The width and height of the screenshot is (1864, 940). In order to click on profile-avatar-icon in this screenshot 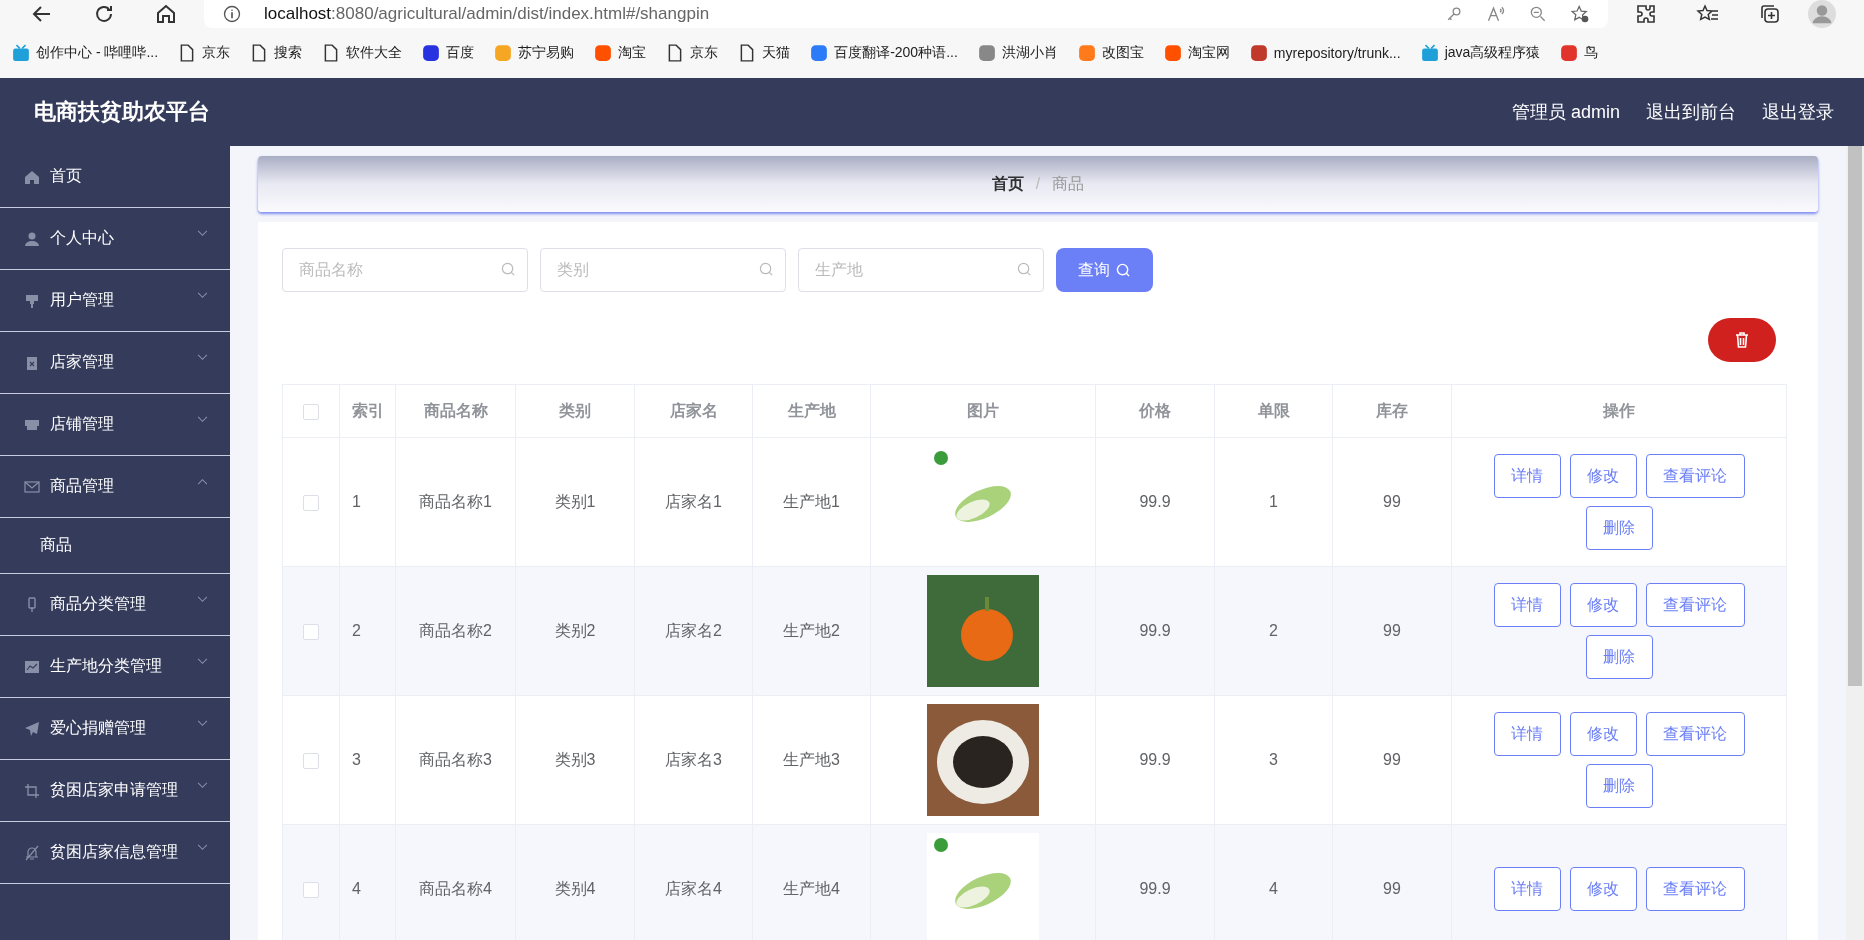, I will do `click(1822, 14)`.